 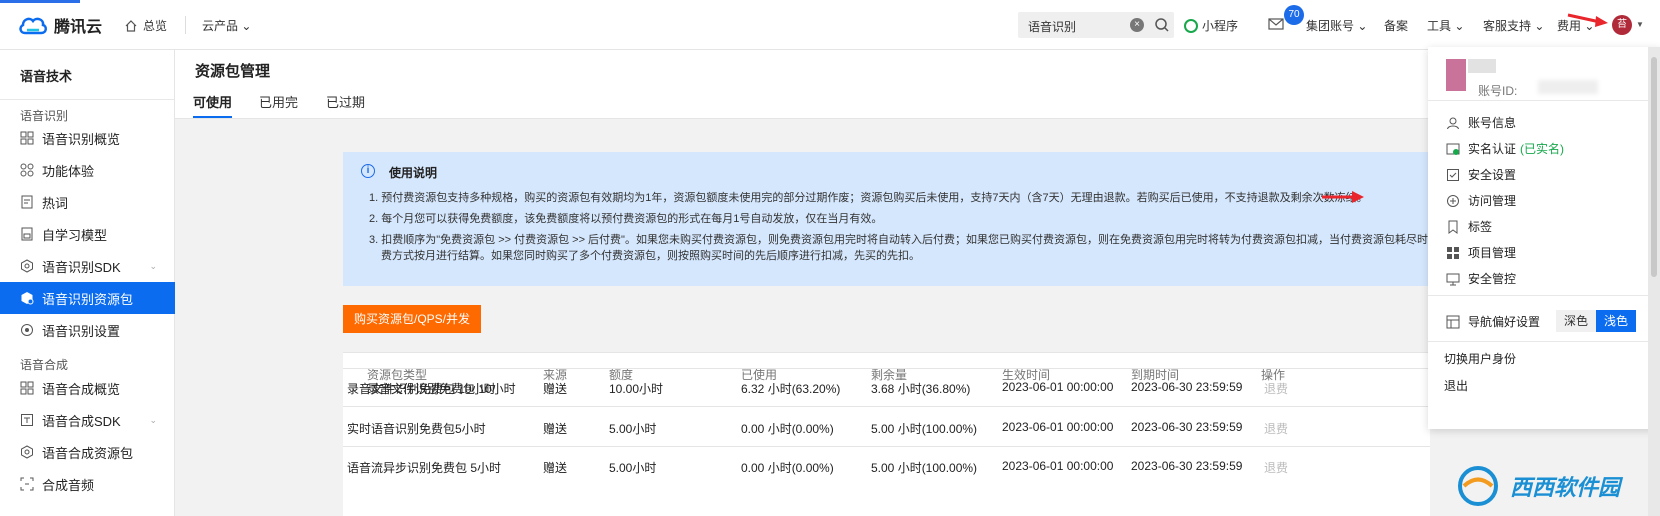 What do you see at coordinates (87, 234) in the screenshot?
I see `sidebar-item-custom-model: 自学习模型` at bounding box center [87, 234].